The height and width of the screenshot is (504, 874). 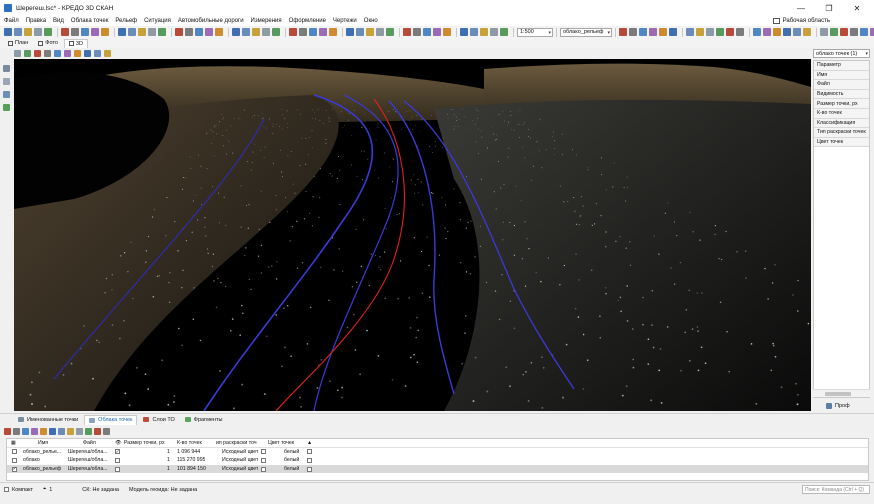 What do you see at coordinates (841, 104) in the screenshot?
I see `prop-row-point-size: Размер точки, px` at bounding box center [841, 104].